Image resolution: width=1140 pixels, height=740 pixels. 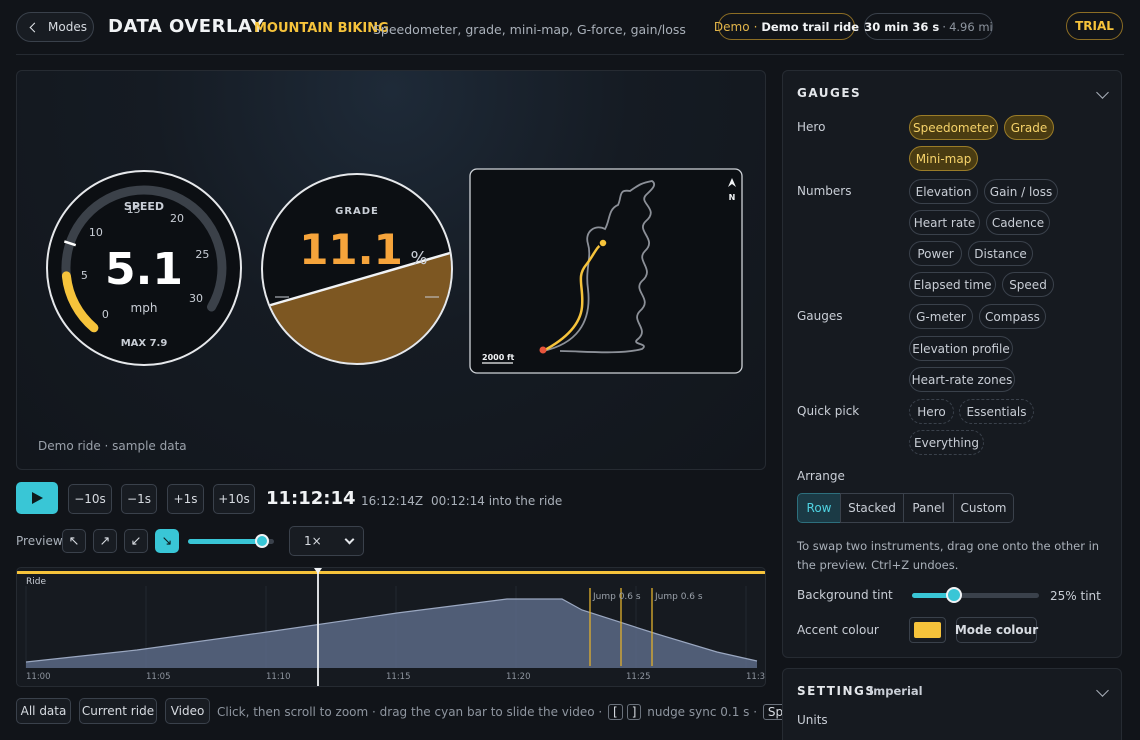 I want to click on speedometer-gauge: 051015202530 SPEED 5.1 mph MAX 7.9, so click(x=144, y=268).